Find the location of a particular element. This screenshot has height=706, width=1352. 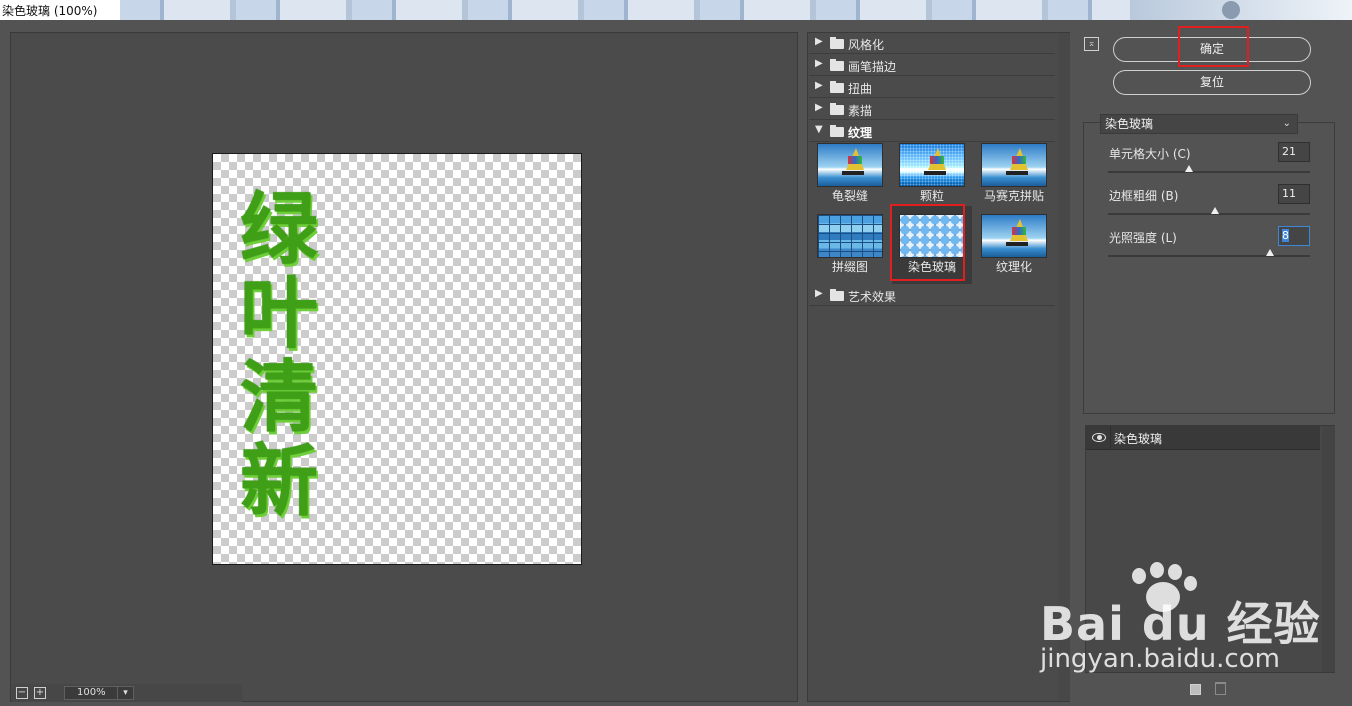

param-label-border-thickness: 边框粗细 (B) is located at coordinates (1144, 196).